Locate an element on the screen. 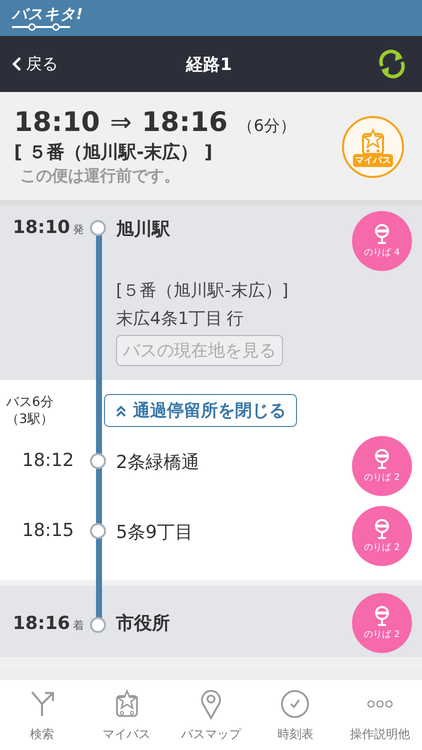 The height and width of the screenshot is (750, 422). platform-badge: のりば 4 is located at coordinates (382, 241).